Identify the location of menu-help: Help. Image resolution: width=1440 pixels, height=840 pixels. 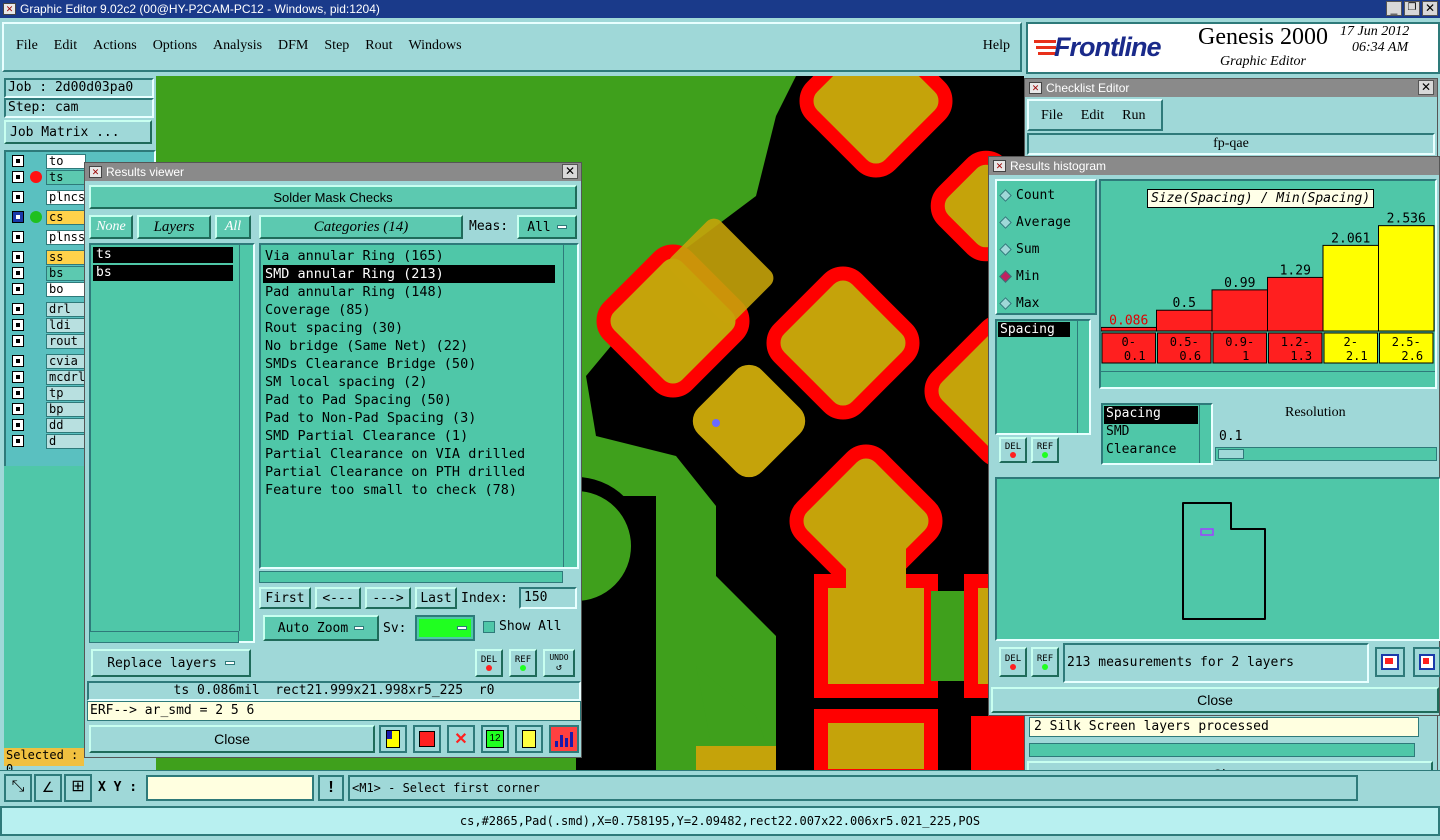
(996, 46).